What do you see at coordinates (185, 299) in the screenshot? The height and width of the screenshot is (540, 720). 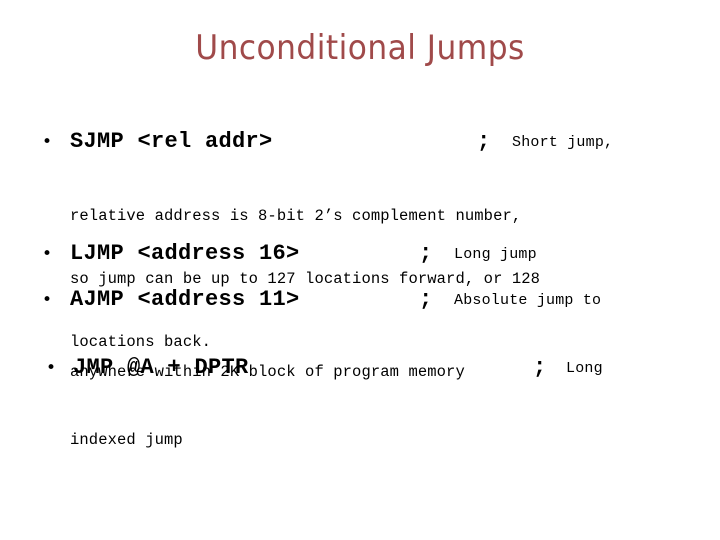 I see `instruction-mnemonic: AJMP <address 11>` at bounding box center [185, 299].